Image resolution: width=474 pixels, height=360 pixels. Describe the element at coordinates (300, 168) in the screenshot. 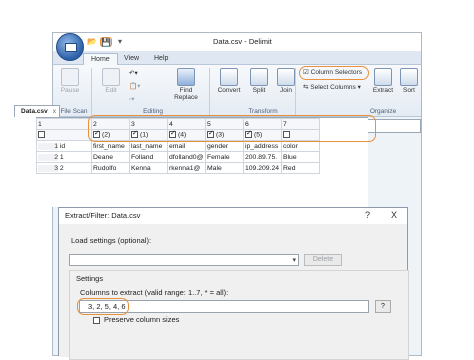

I see `table-cell: Red` at that location.